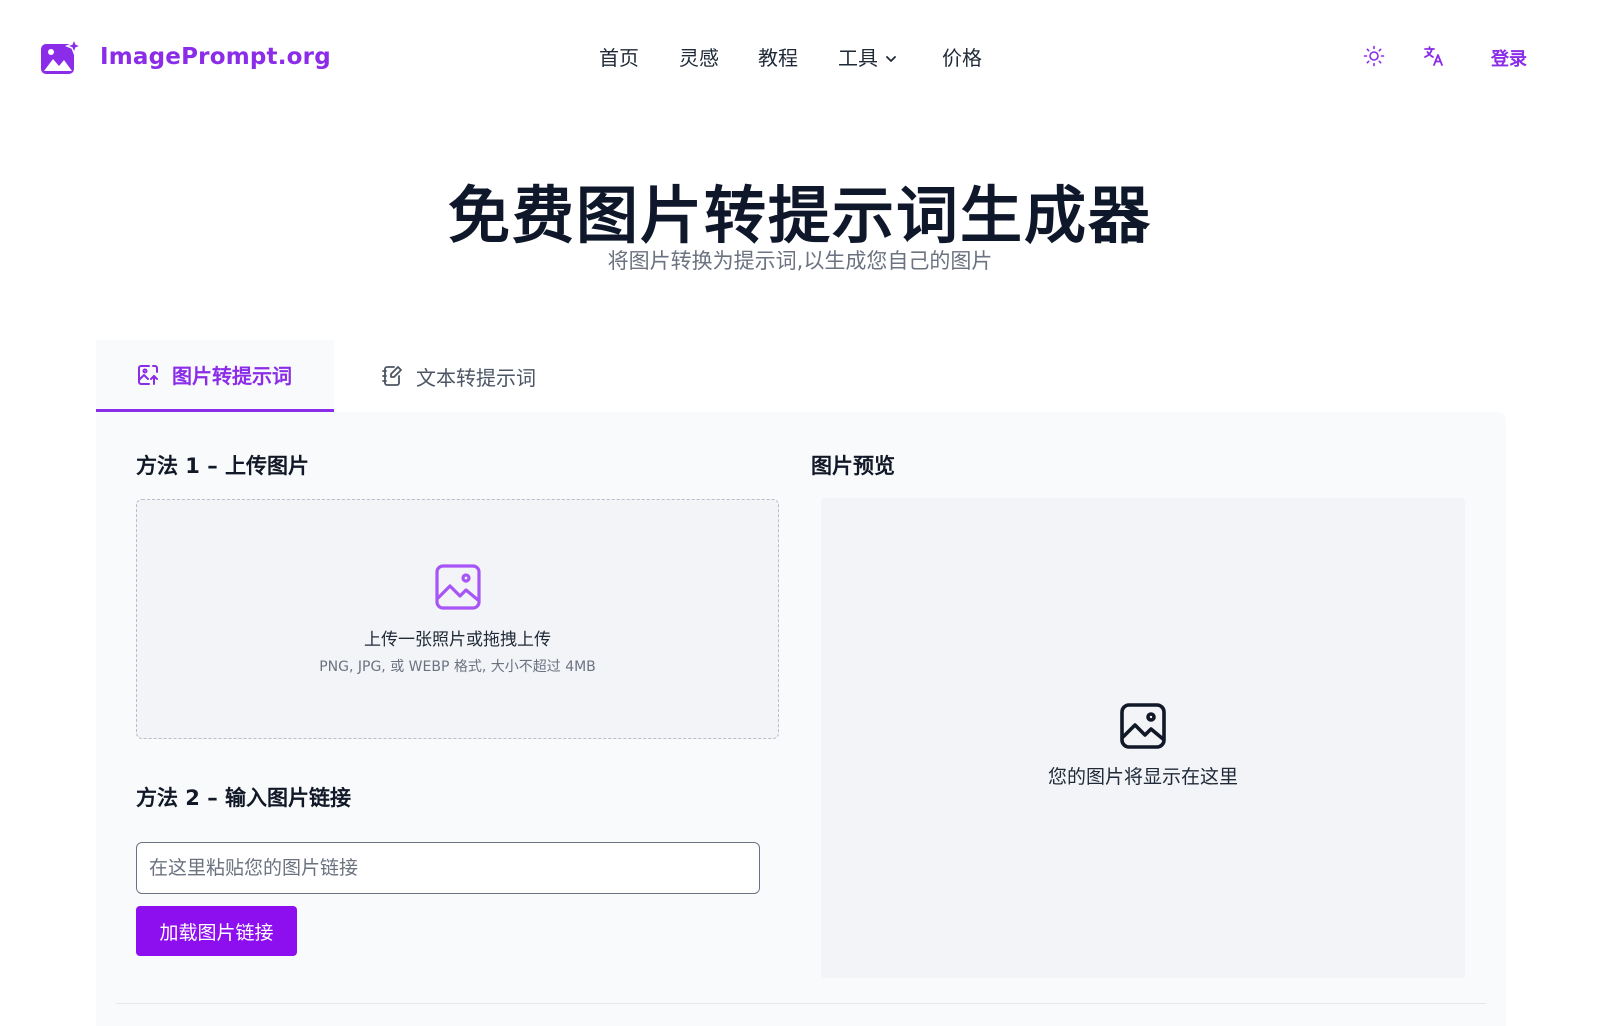  Describe the element at coordinates (448, 868) in the screenshot. I see `image-url-input` at that location.